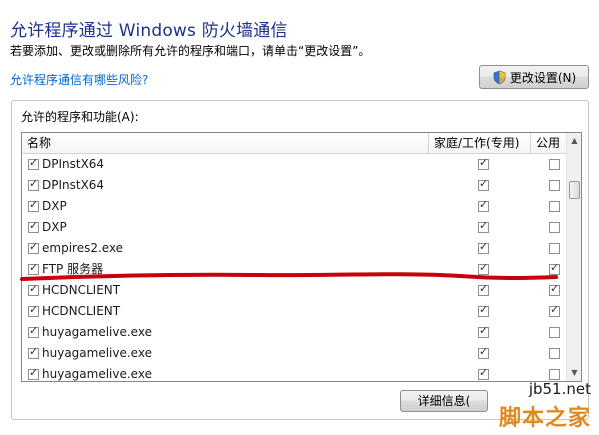  Describe the element at coordinates (574, 190) in the screenshot. I see `scroll-thumb` at that location.